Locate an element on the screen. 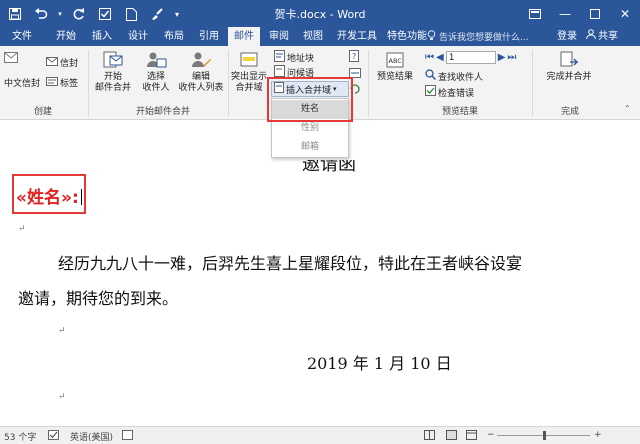 The image size is (640, 444). text-cursor is located at coordinates (81, 197).